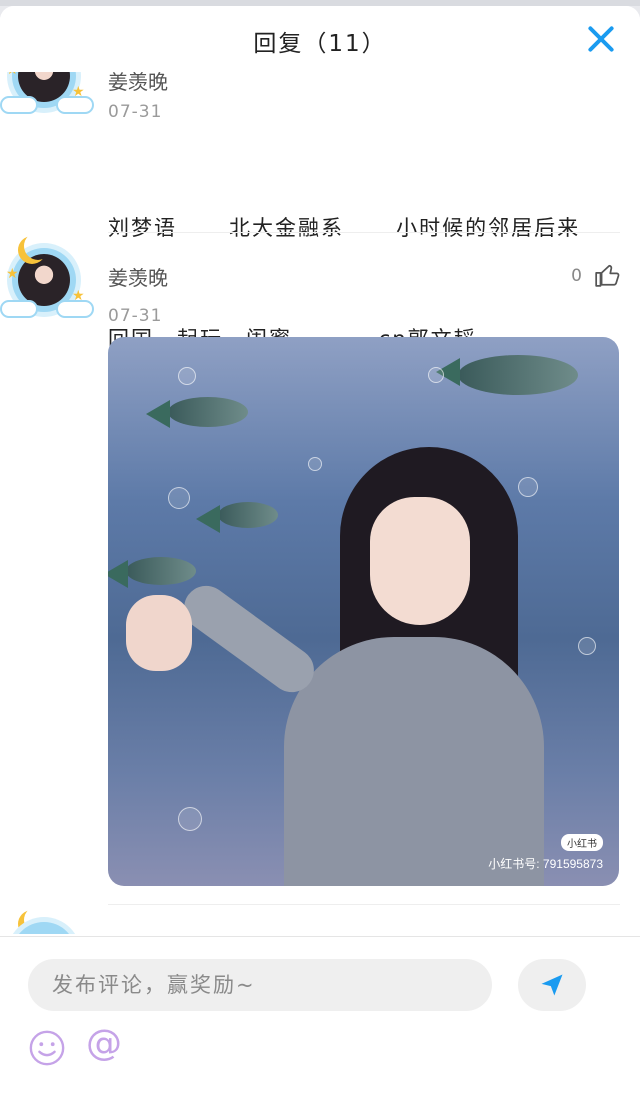 This screenshot has height=1113, width=640. What do you see at coordinates (545, 864) in the screenshot?
I see `watermark-id: 小红书号: 791595873` at bounding box center [545, 864].